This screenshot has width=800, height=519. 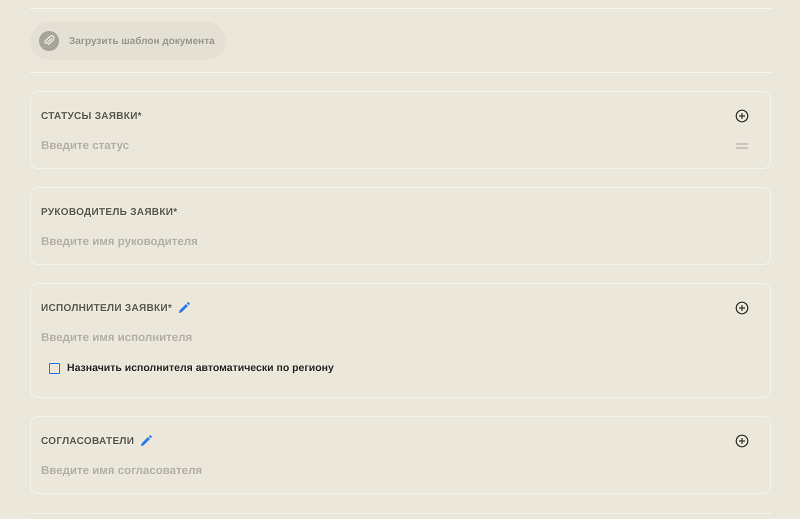 What do you see at coordinates (91, 116) in the screenshot?
I see `section-title: СТАТУСЫ ЗАЯВКИ*` at bounding box center [91, 116].